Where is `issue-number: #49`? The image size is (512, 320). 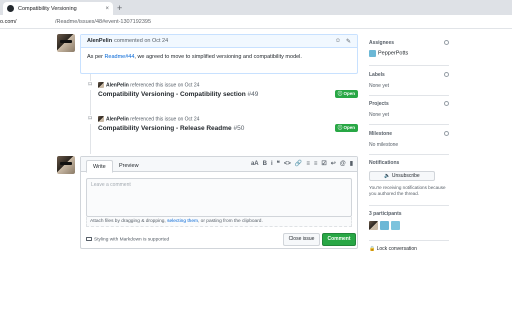
issue-number: #49 is located at coordinates (253, 94).